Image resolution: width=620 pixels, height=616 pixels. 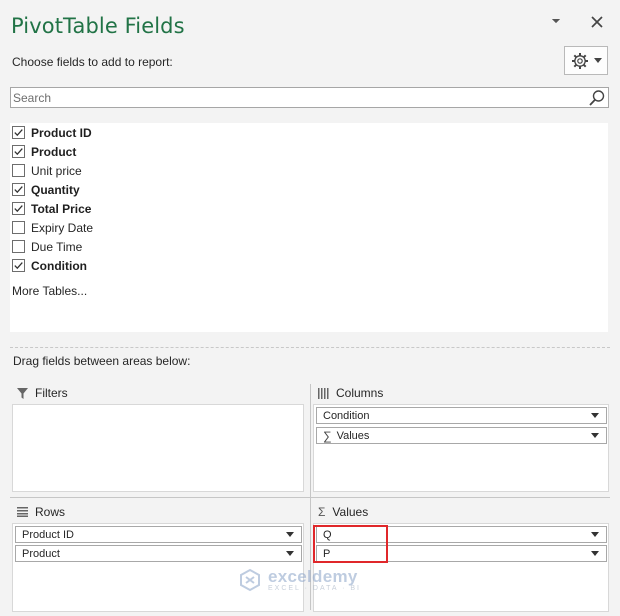 I want to click on sigma-icon: ∑, so click(x=327, y=435).